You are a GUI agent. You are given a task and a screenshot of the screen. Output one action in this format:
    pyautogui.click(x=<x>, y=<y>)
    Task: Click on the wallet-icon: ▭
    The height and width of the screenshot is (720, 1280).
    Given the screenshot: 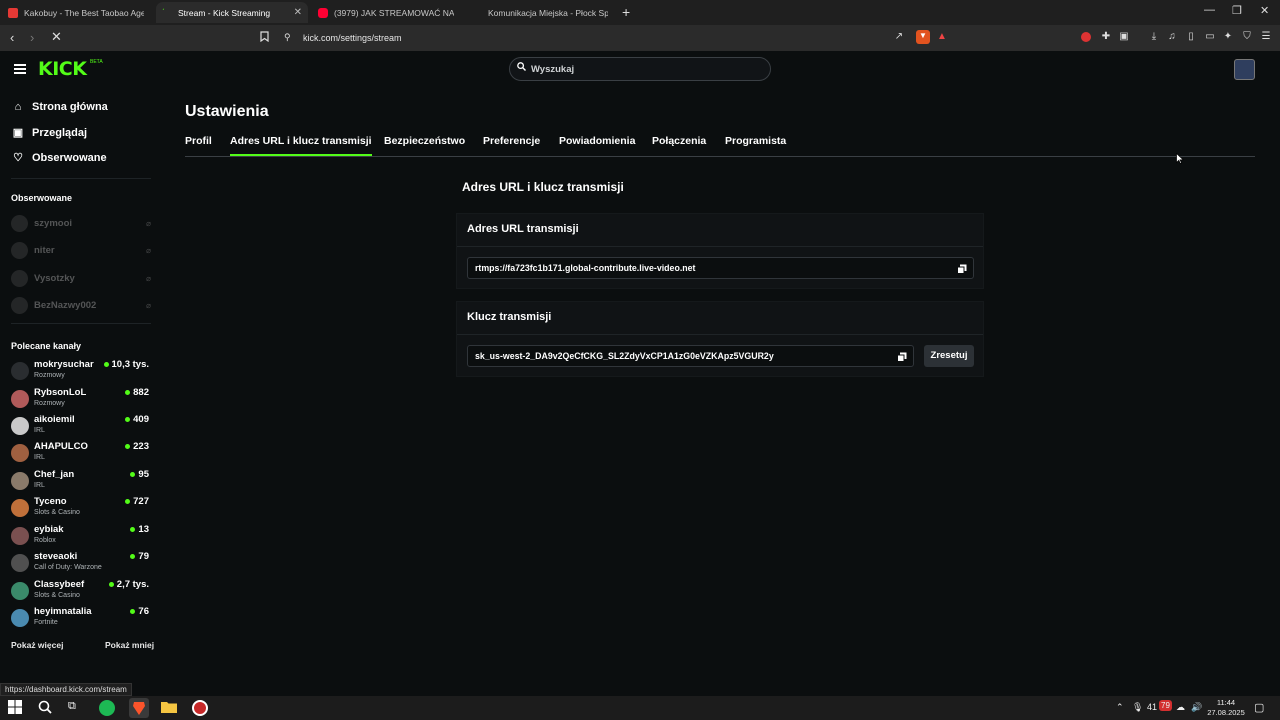 What is the action you would take?
    pyautogui.click(x=1210, y=37)
    